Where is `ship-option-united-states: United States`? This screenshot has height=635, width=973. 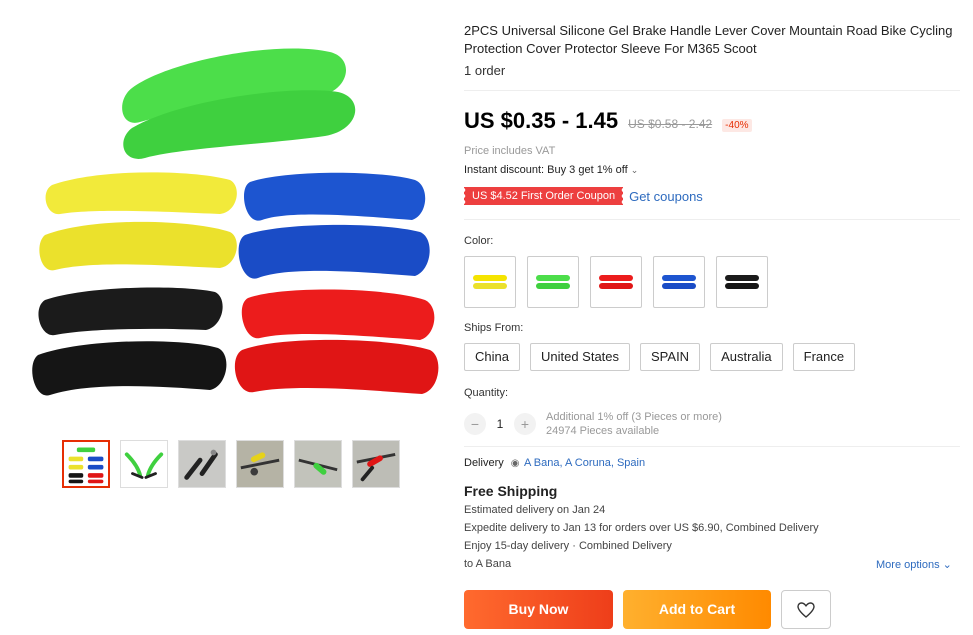
ship-option-united-states: United States is located at coordinates (580, 357).